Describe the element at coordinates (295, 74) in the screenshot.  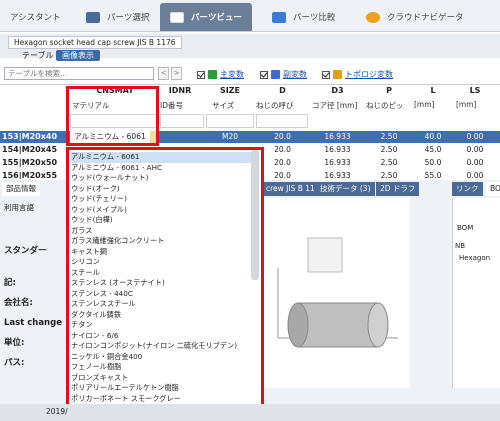
I see `check-label: 副変数` at that location.